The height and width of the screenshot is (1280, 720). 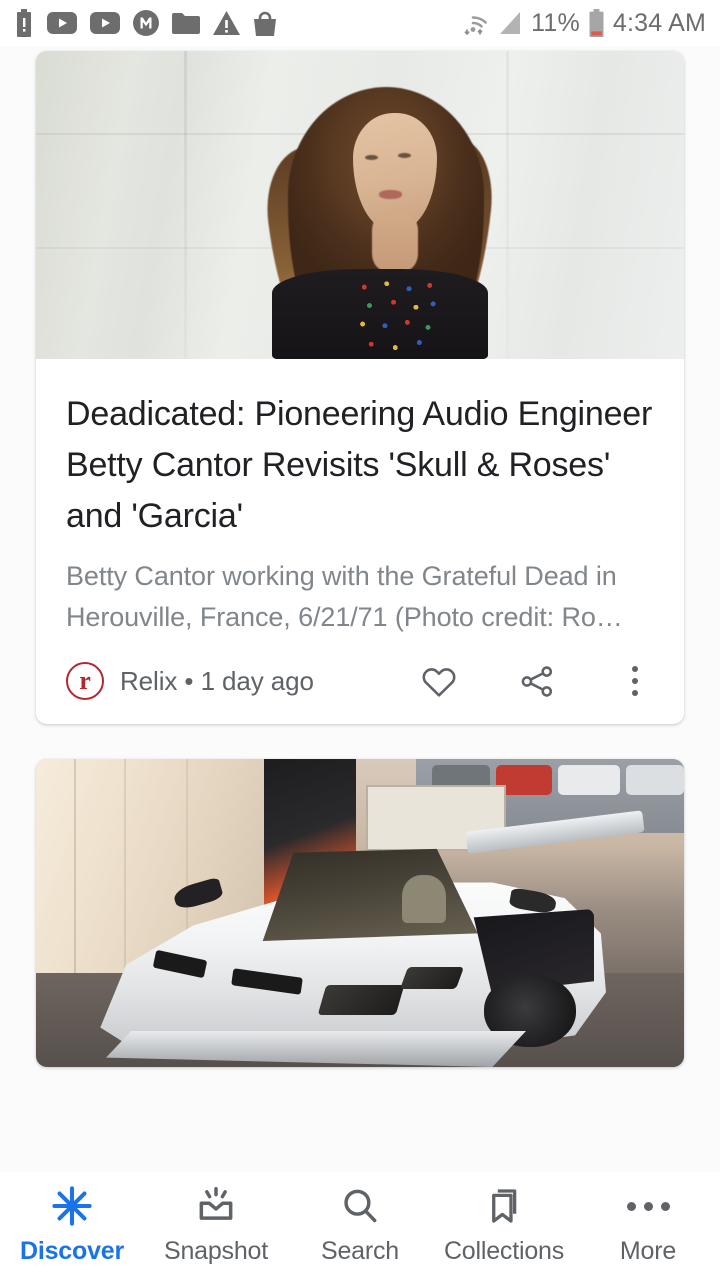 I want to click on article-timestamp: 1 day ago, so click(x=257, y=680).